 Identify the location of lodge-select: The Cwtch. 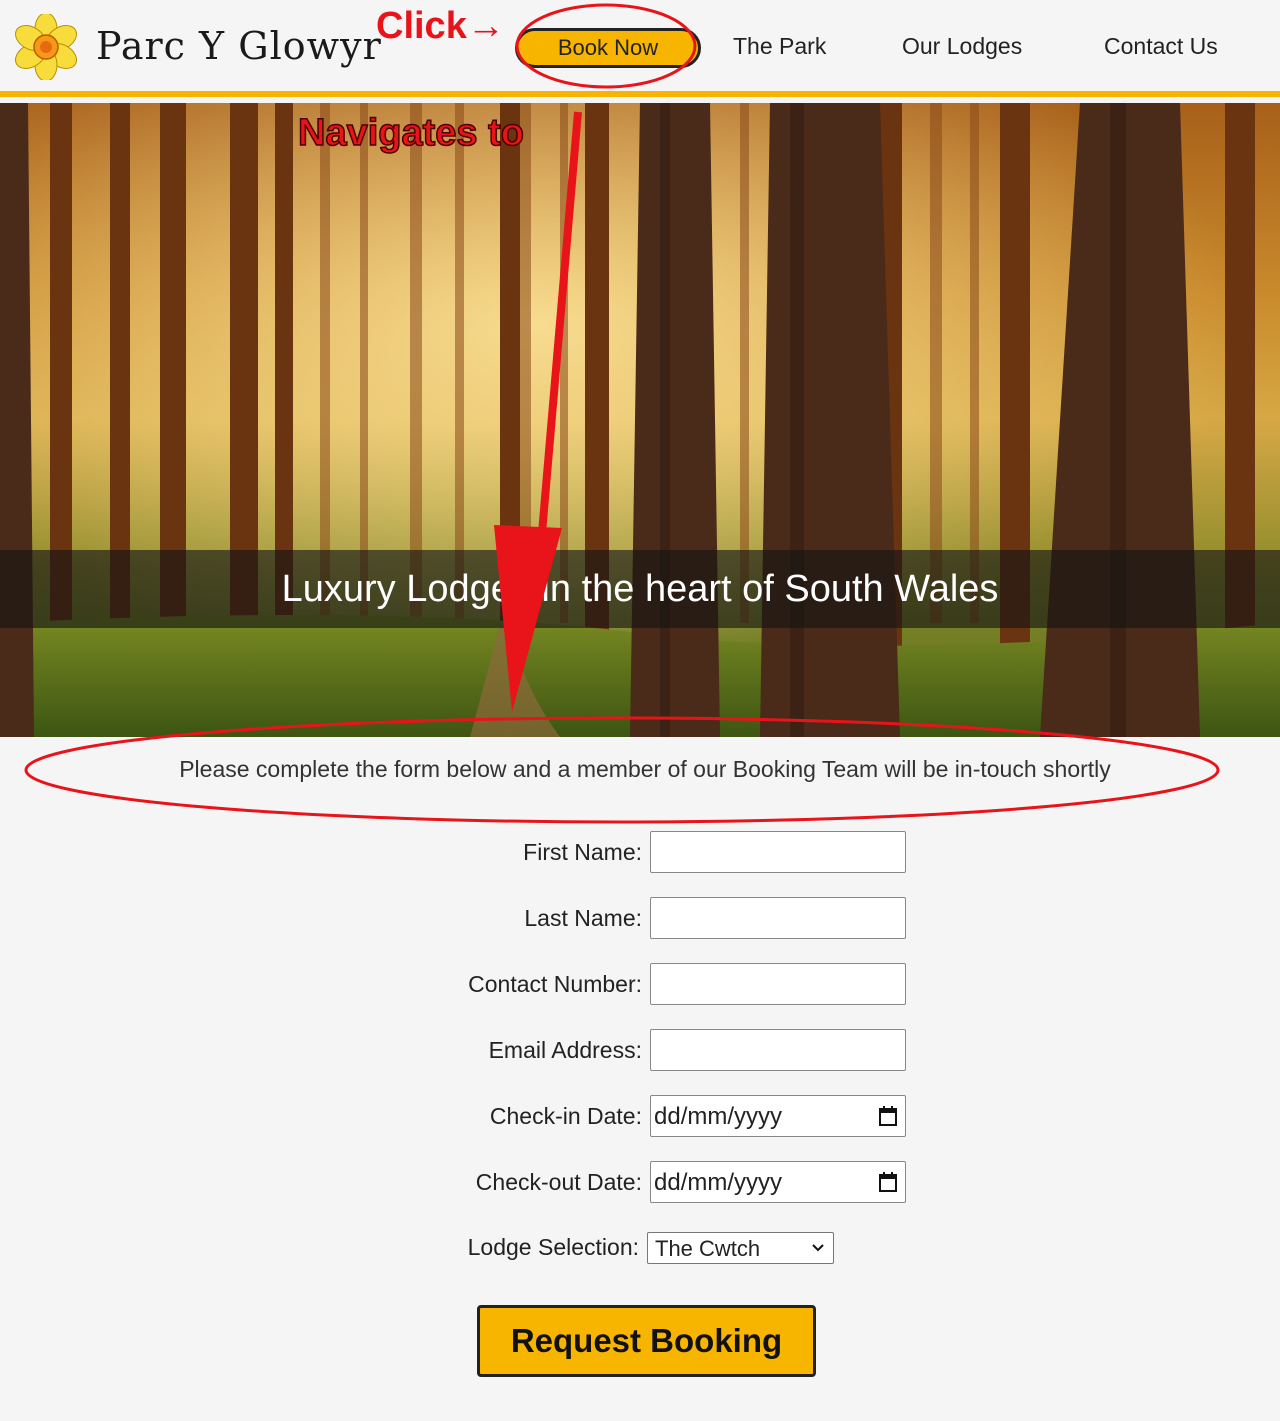
(740, 1248).